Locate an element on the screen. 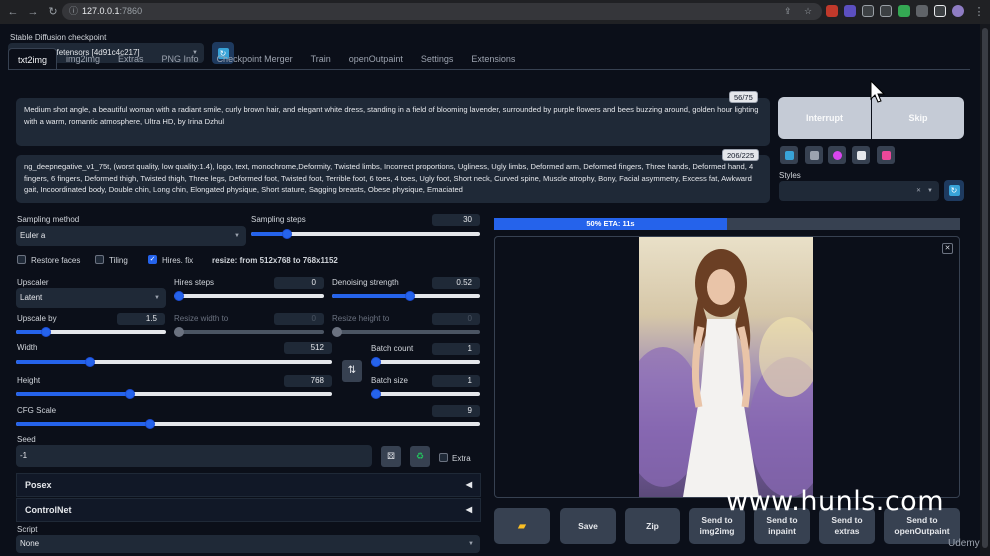  forward-icon: → is located at coordinates (33, 12).